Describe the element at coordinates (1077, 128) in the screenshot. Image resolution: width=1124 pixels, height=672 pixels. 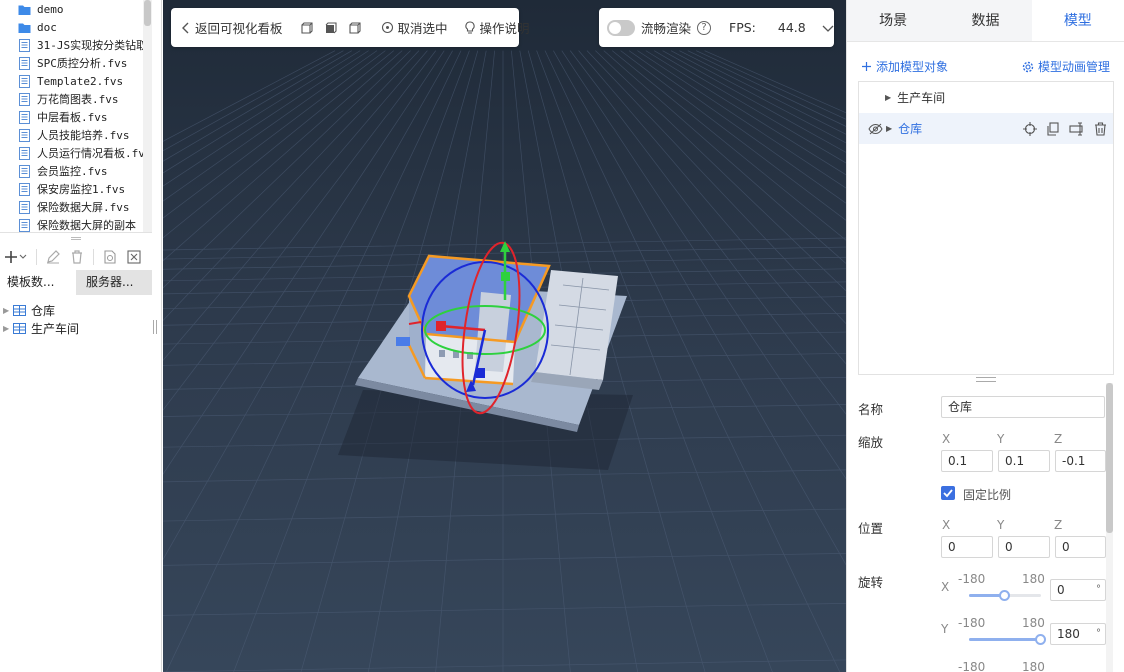
I see `rename-icon` at that location.